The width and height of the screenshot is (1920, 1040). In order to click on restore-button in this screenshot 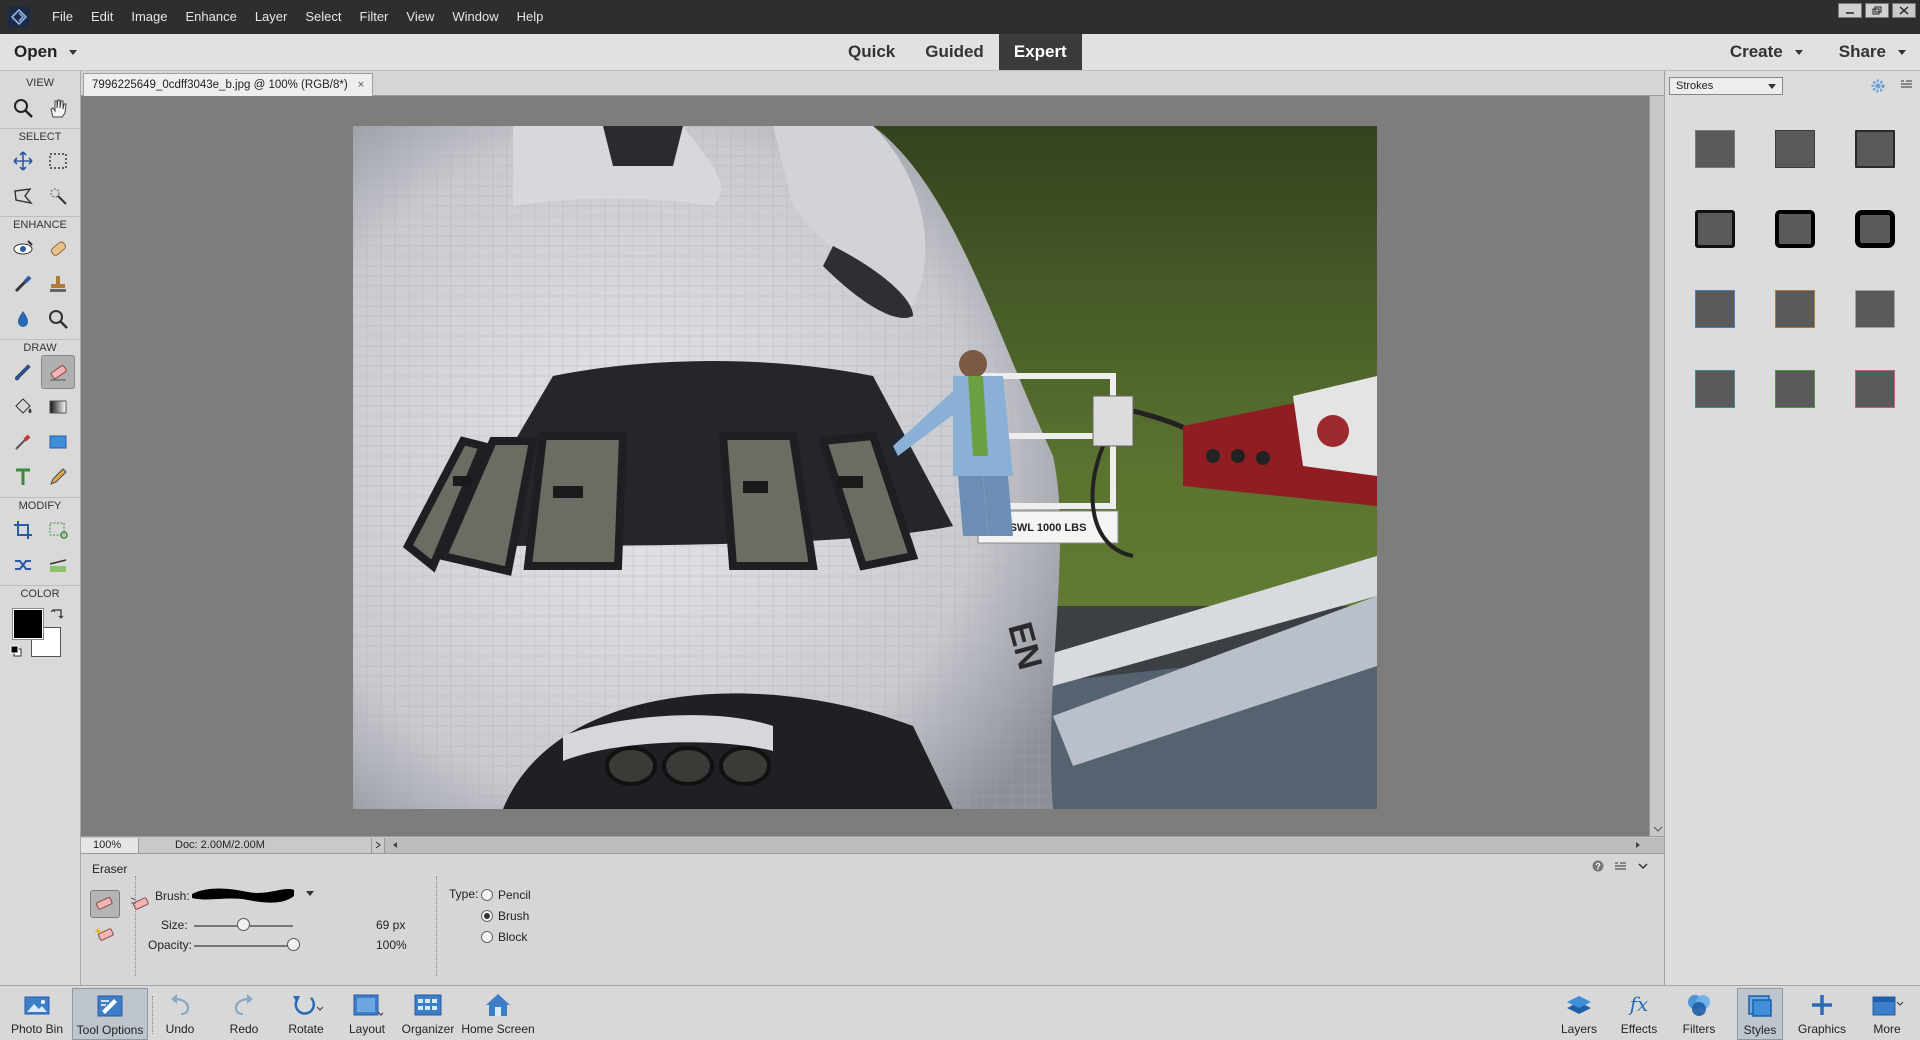, I will do `click(1877, 10)`.